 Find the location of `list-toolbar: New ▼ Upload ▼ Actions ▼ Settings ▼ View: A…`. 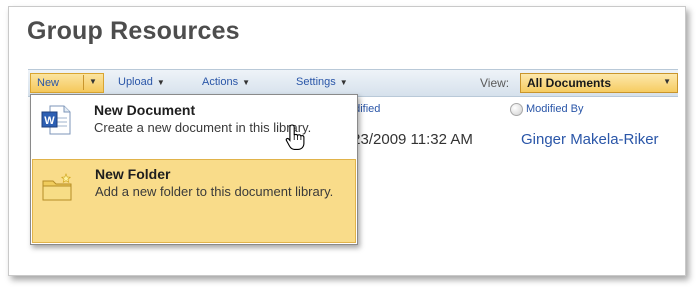

list-toolbar: New ▼ Upload ▼ Actions ▼ Settings ▼ View: A… is located at coordinates (353, 83).